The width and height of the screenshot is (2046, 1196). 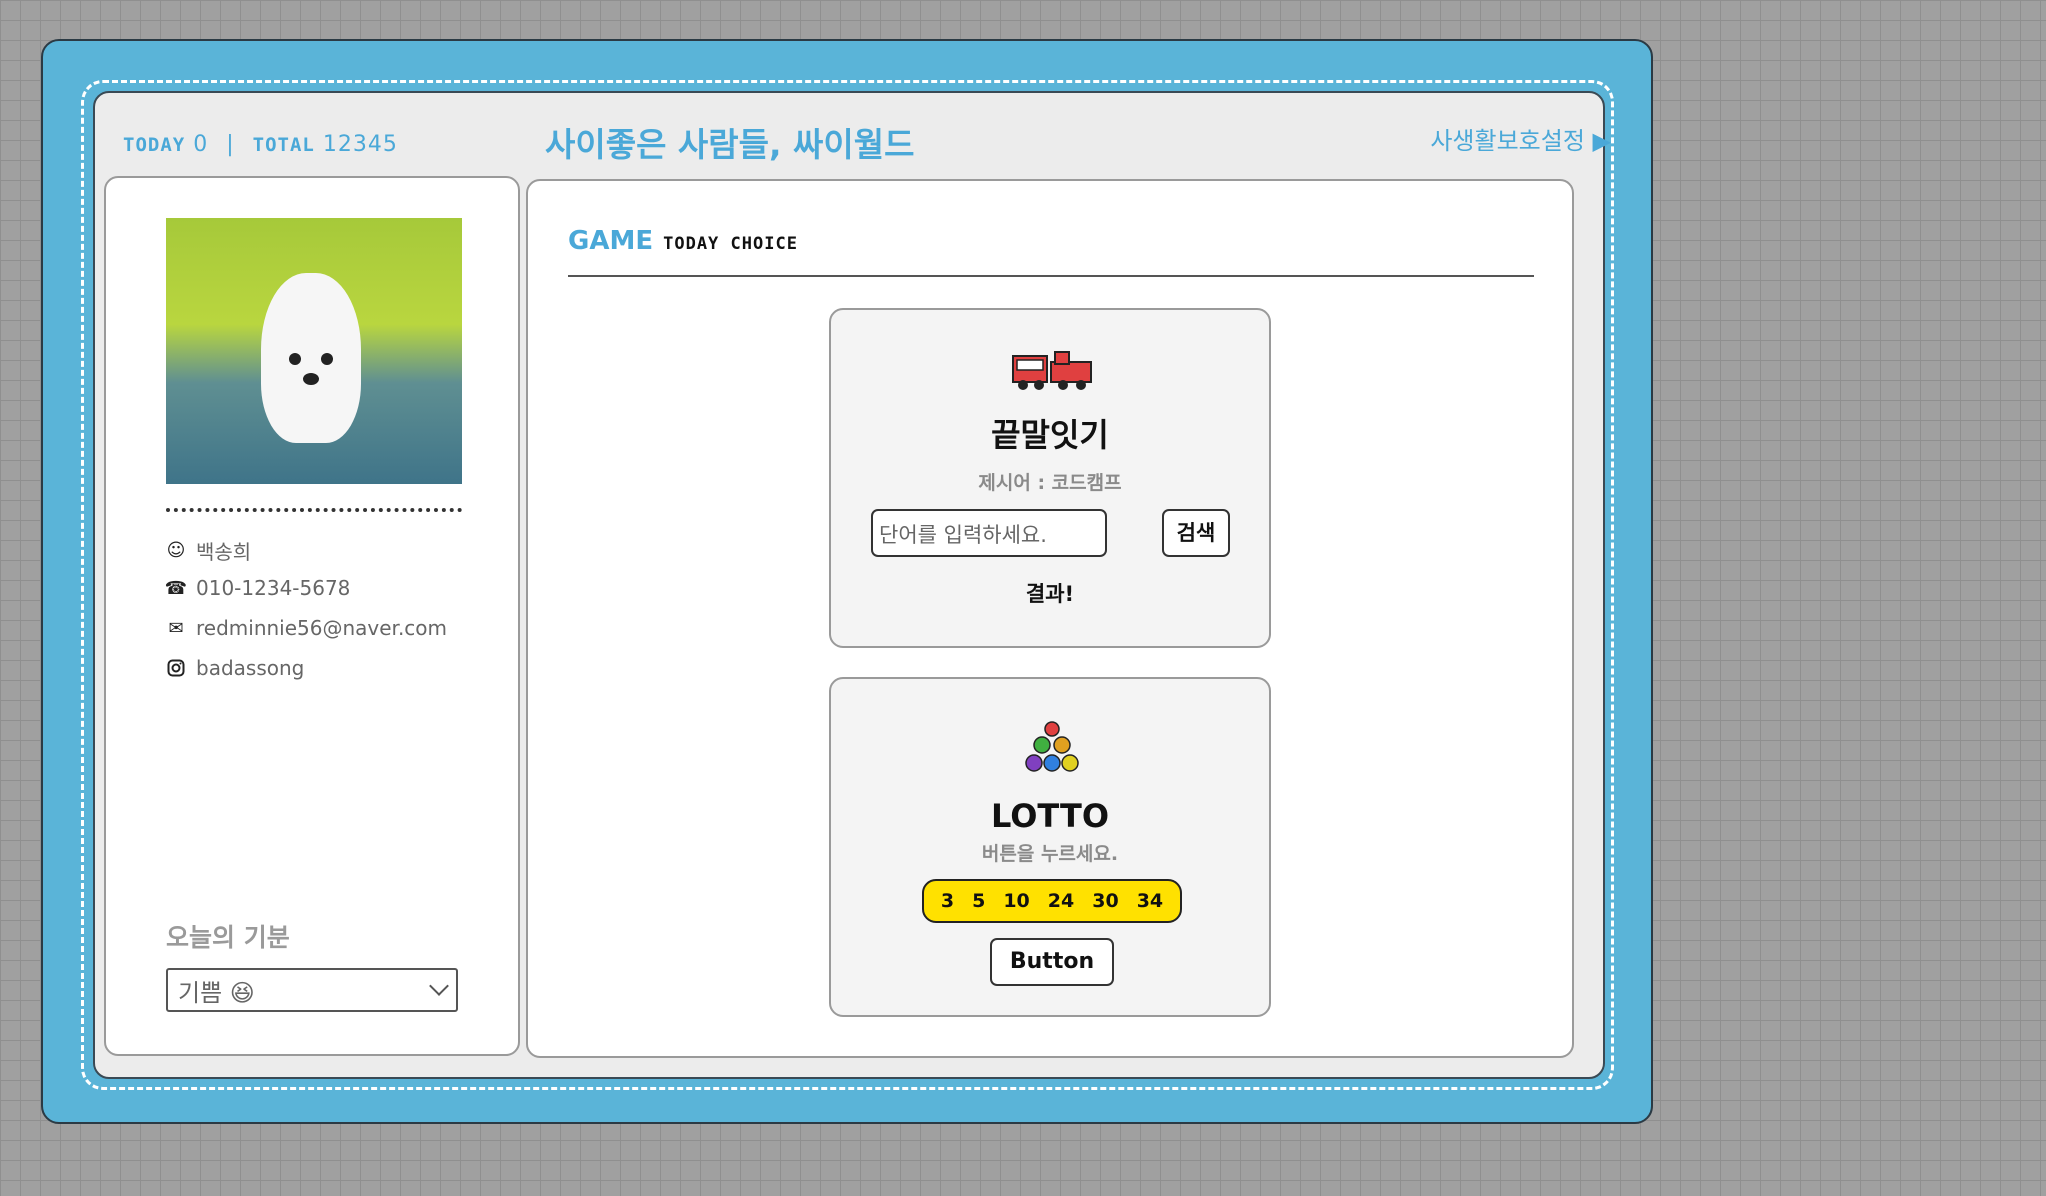 I want to click on section-title: GAME, so click(x=611, y=241).